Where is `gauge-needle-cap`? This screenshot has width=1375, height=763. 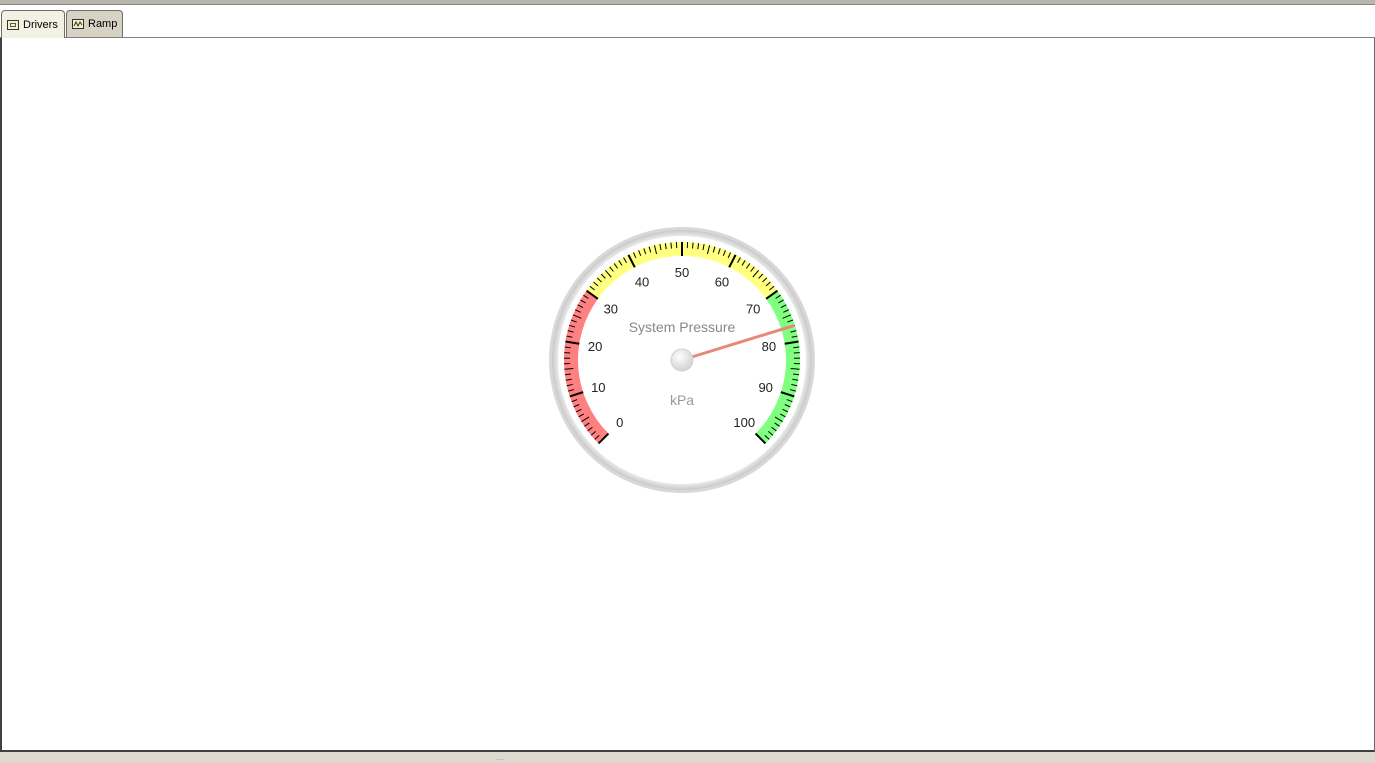 gauge-needle-cap is located at coordinates (682, 360).